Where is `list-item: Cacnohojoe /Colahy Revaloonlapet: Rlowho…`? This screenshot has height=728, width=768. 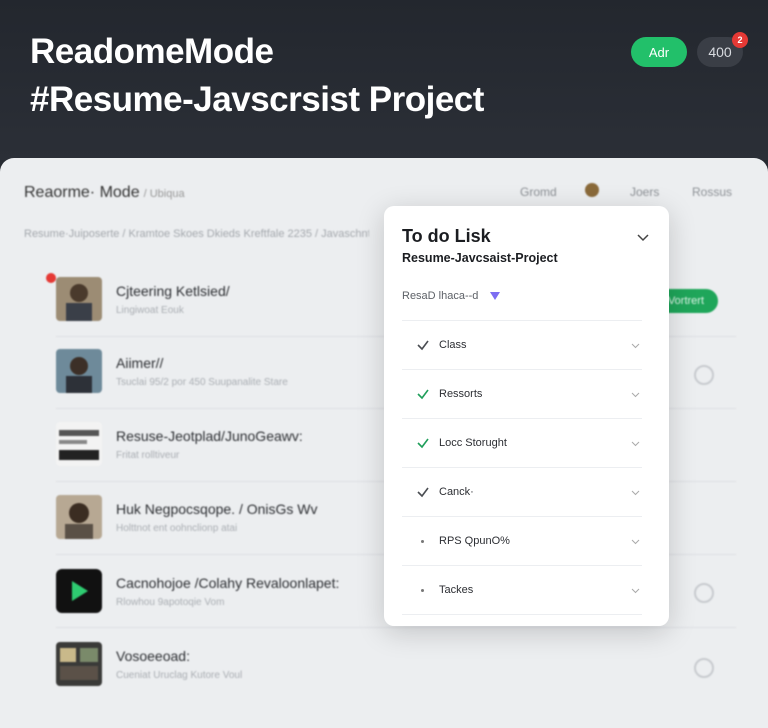 list-item: Cacnohojoe /Colahy Revaloonlapet: Rlowho… is located at coordinates (216, 592).